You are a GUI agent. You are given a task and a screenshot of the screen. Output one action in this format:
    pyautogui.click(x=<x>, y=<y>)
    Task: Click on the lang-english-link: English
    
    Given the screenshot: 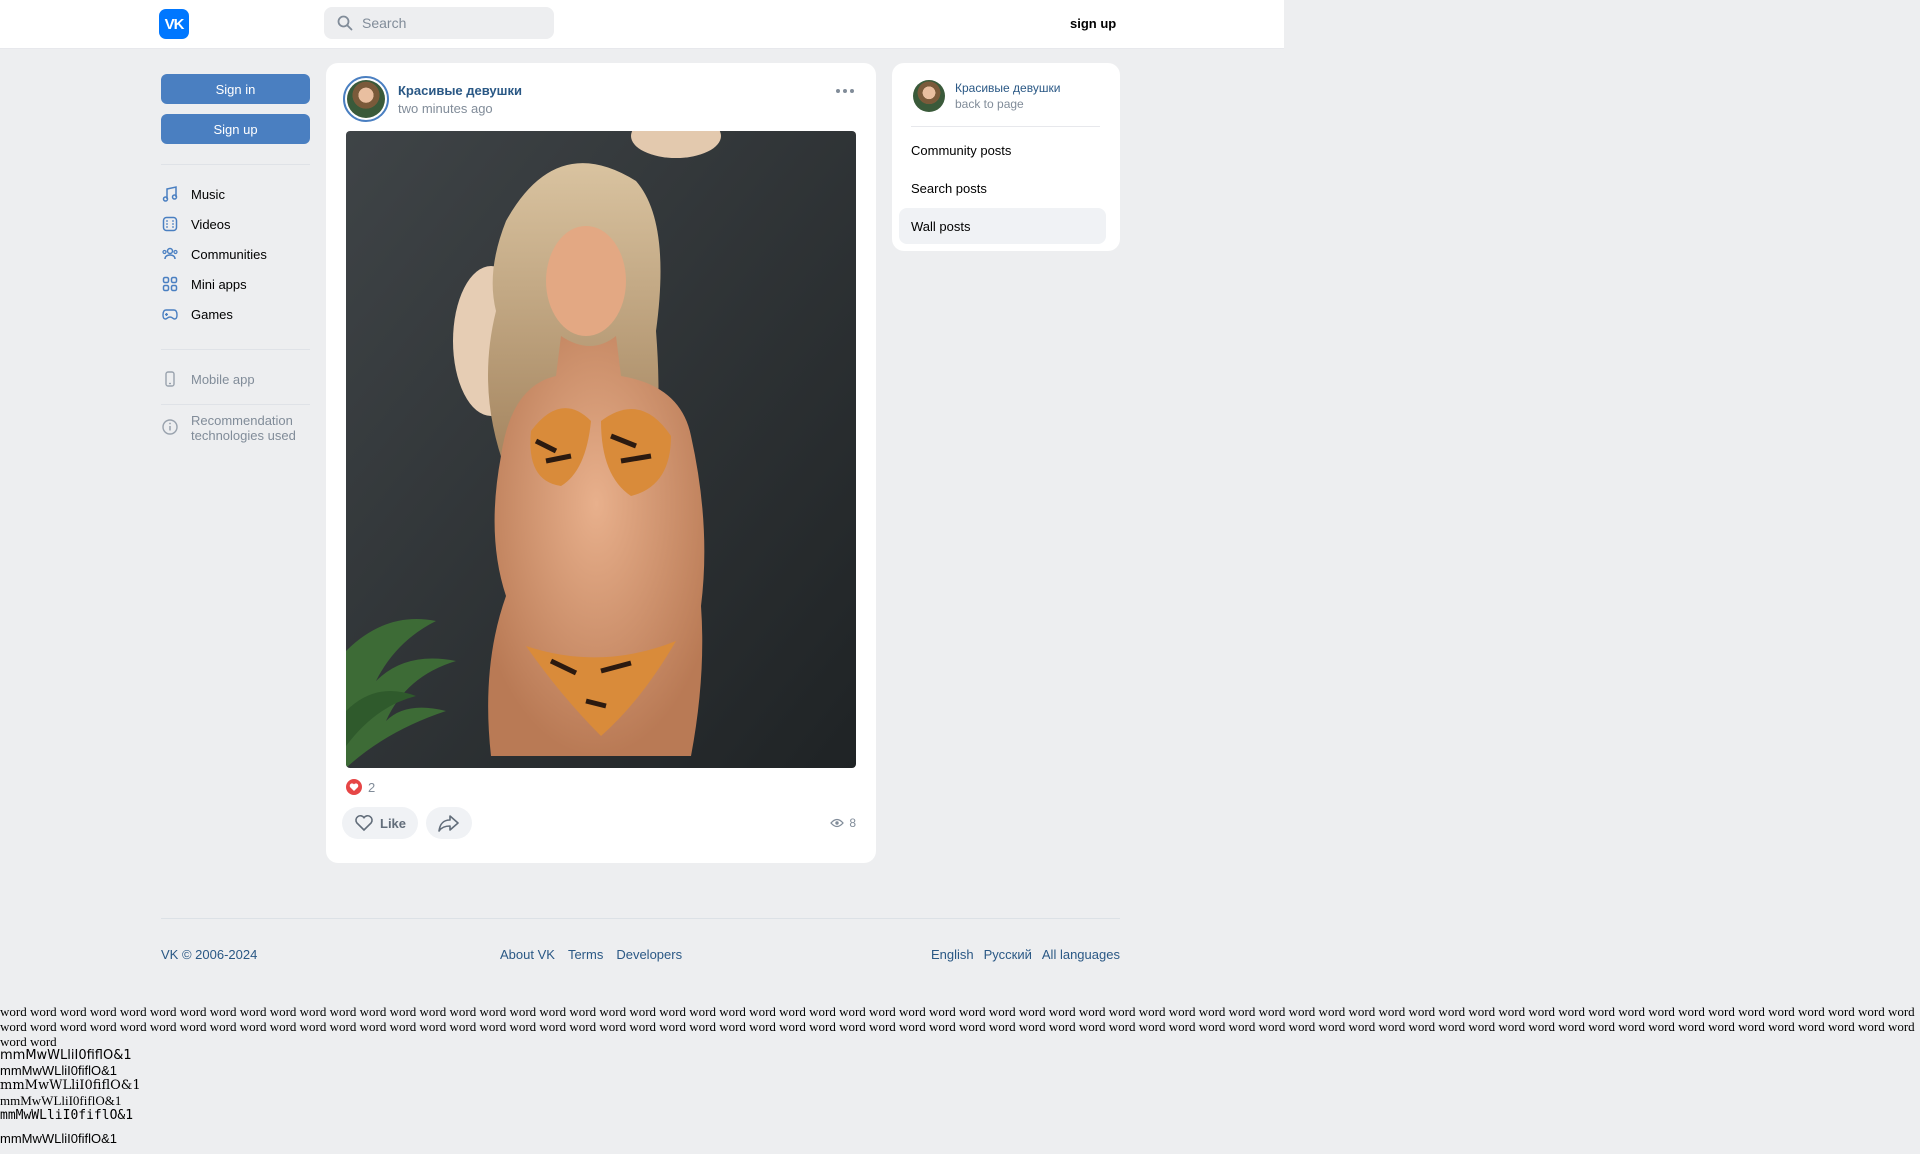 What is the action you would take?
    pyautogui.click(x=952, y=954)
    